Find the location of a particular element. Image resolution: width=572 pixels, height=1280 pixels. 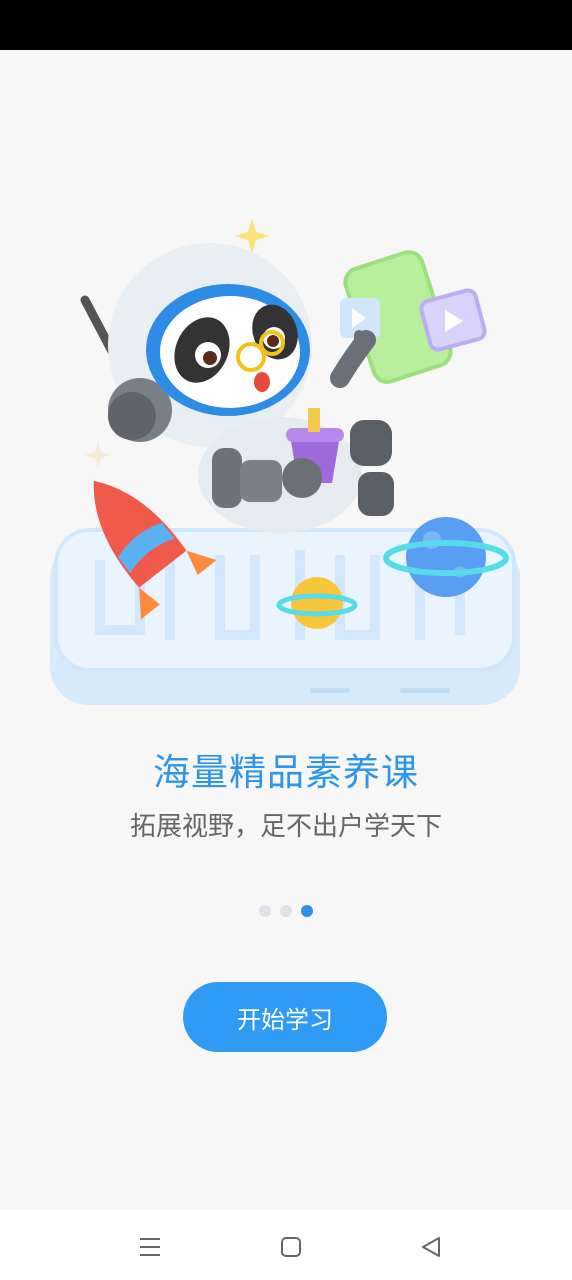

menu-icon is located at coordinates (150, 1247).